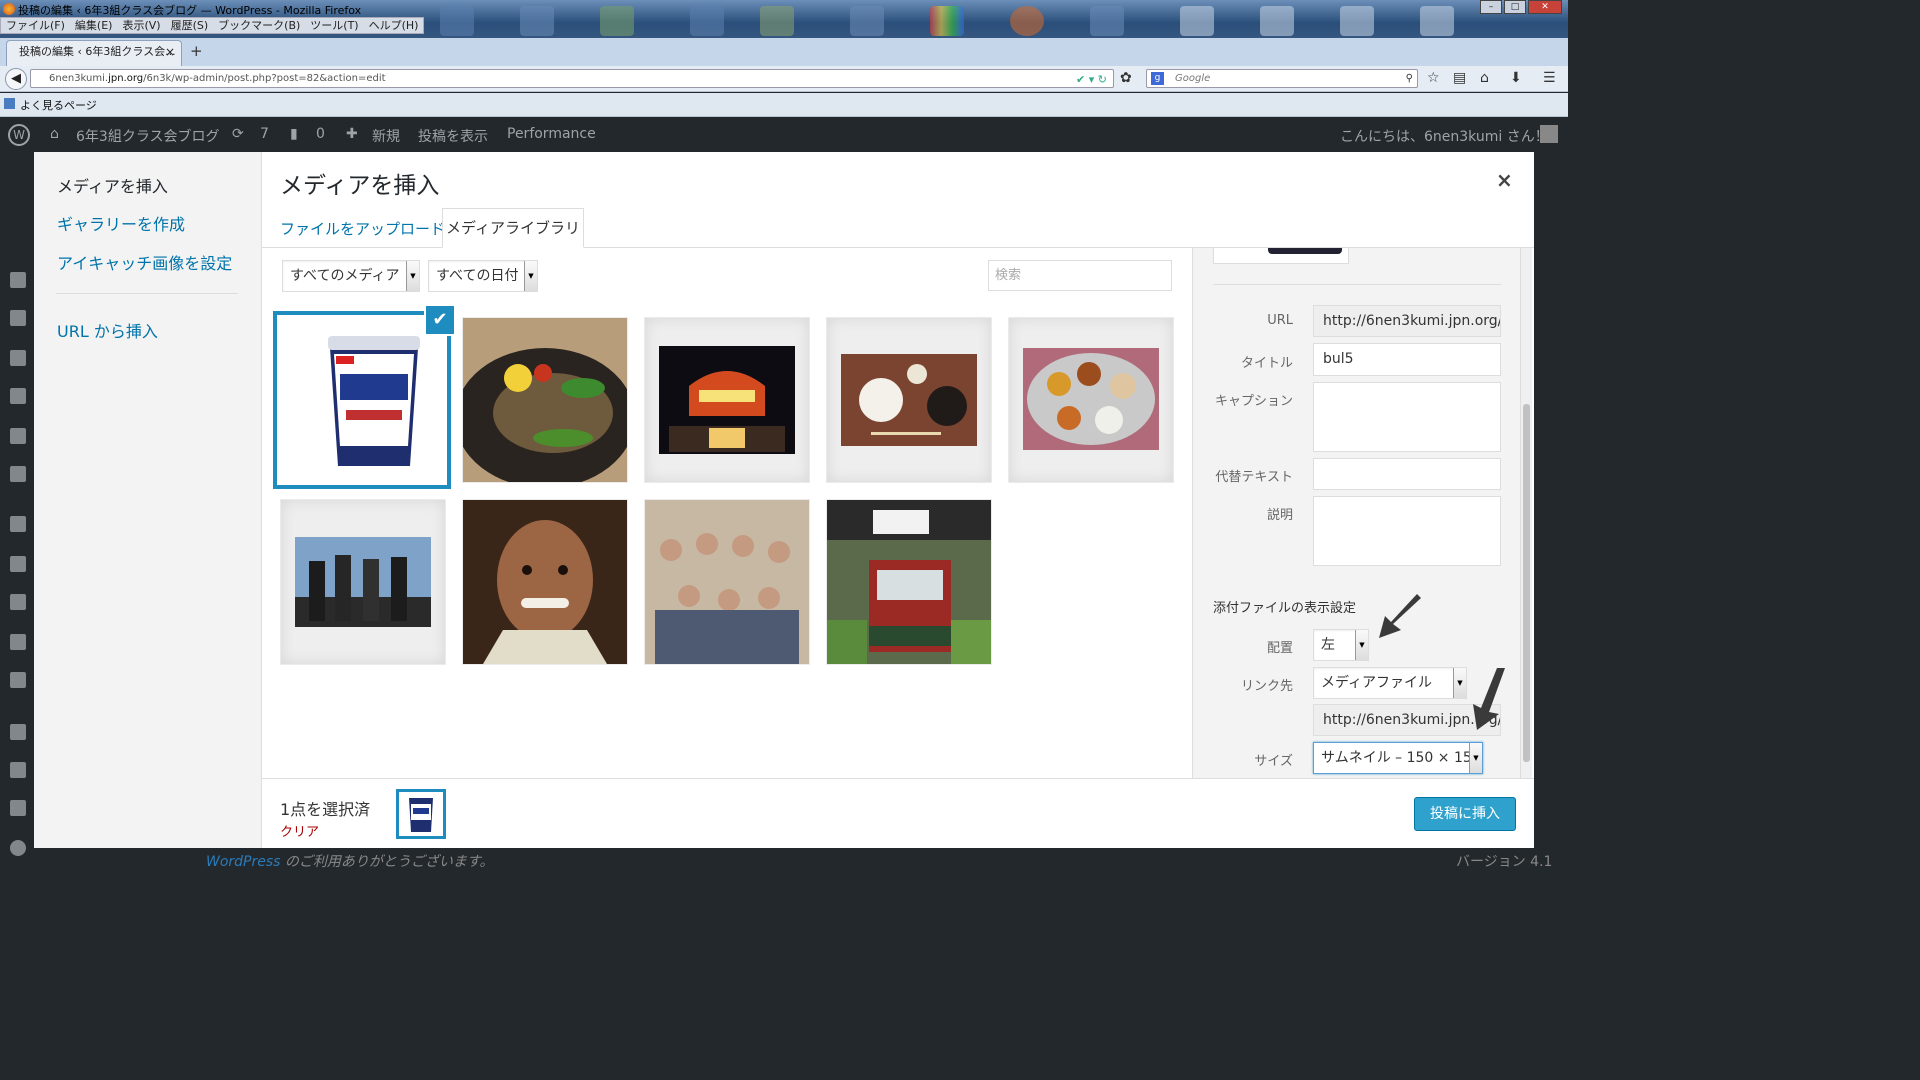 The image size is (1920, 1080). What do you see at coordinates (394, 25) in the screenshot?
I see `menu-help: ヘルプ(H)` at bounding box center [394, 25].